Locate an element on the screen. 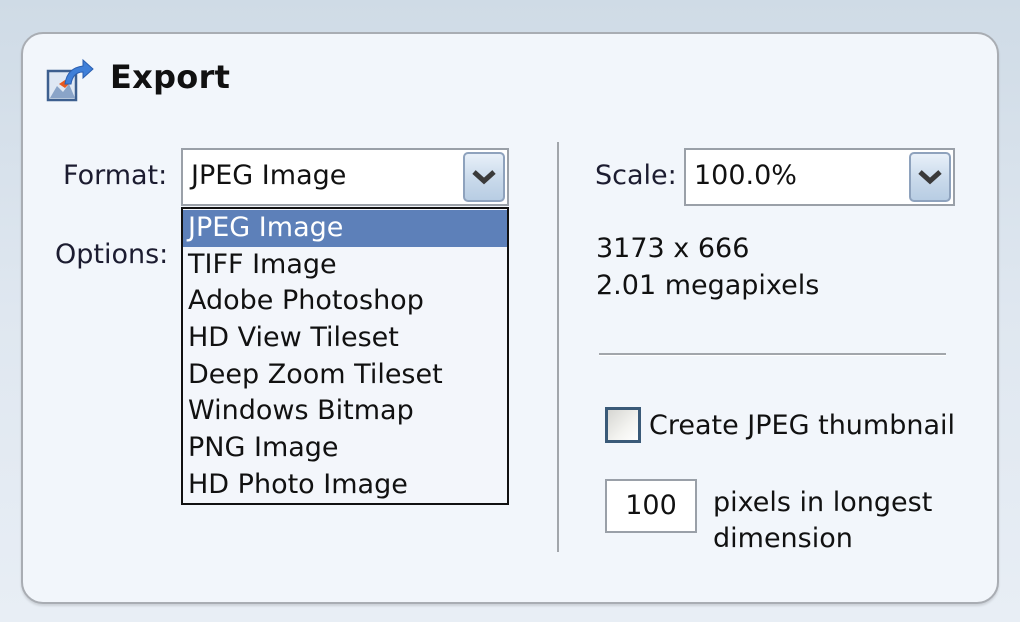  format-select-value: JPEG Image is located at coordinates (269, 175).